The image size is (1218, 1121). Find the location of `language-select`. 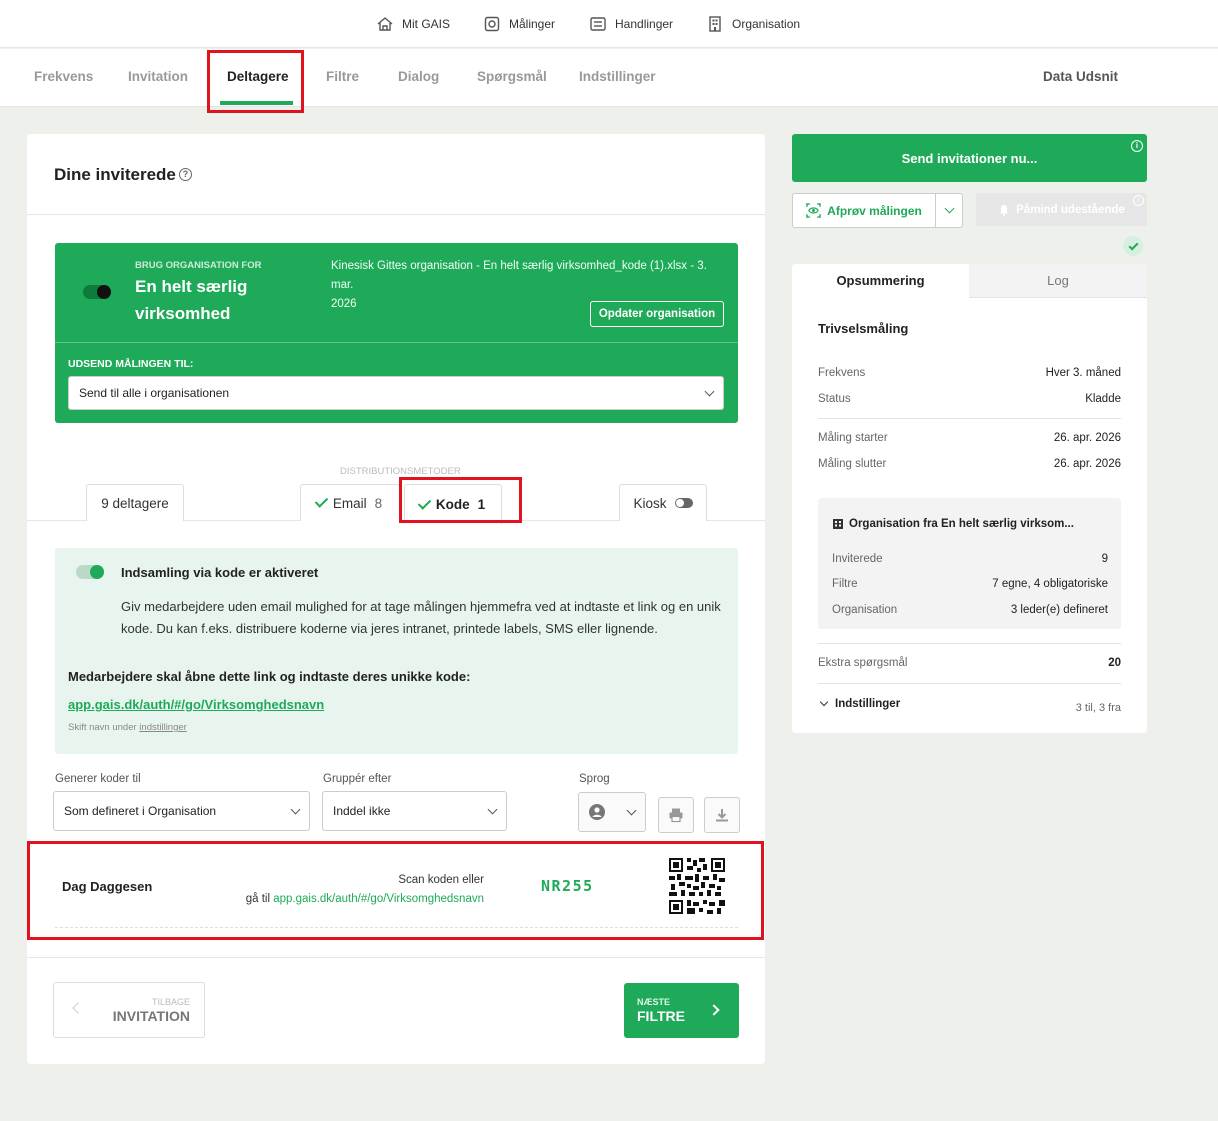

language-select is located at coordinates (612, 812).